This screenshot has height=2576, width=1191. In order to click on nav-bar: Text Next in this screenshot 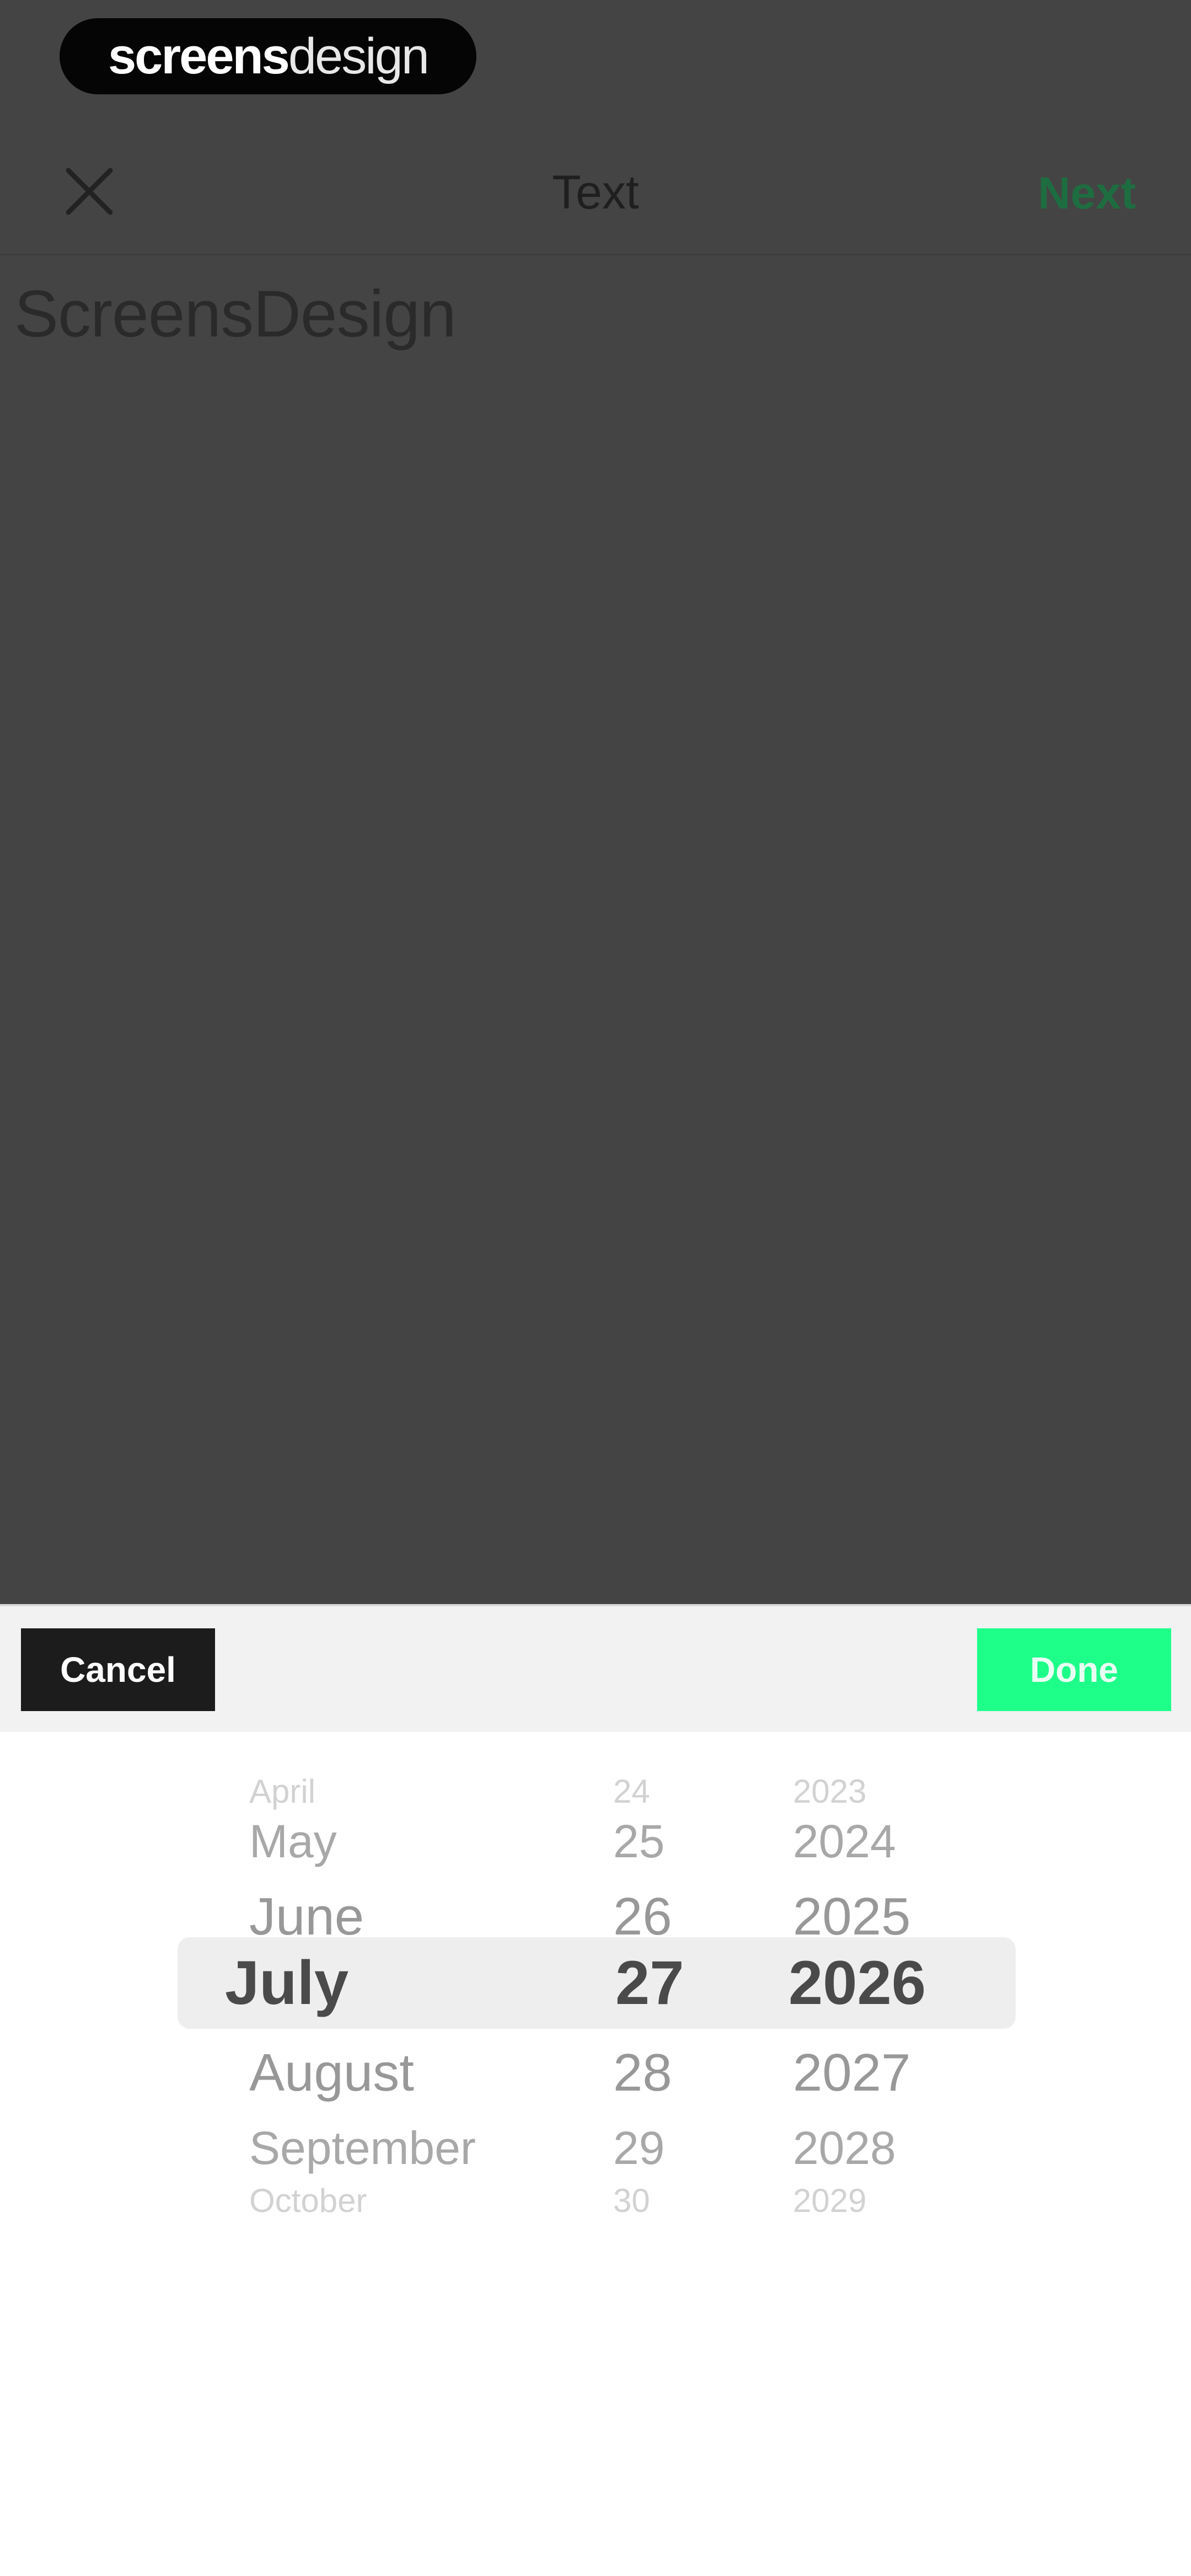, I will do `click(595, 191)`.